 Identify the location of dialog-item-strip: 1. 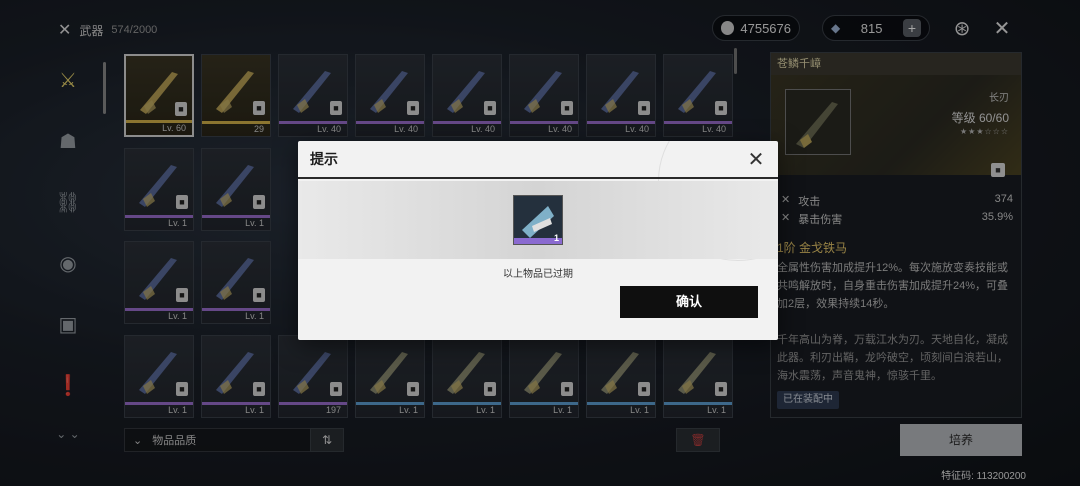
(538, 220).